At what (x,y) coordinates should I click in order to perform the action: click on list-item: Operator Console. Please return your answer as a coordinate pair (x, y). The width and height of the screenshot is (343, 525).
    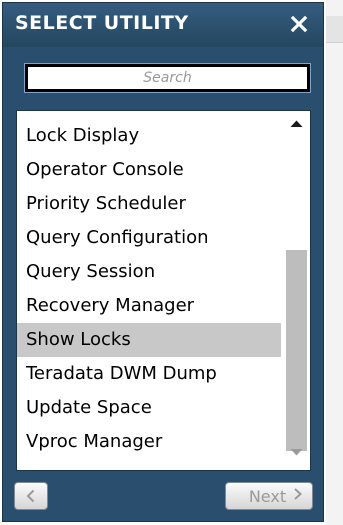
    Looking at the image, I should click on (149, 170).